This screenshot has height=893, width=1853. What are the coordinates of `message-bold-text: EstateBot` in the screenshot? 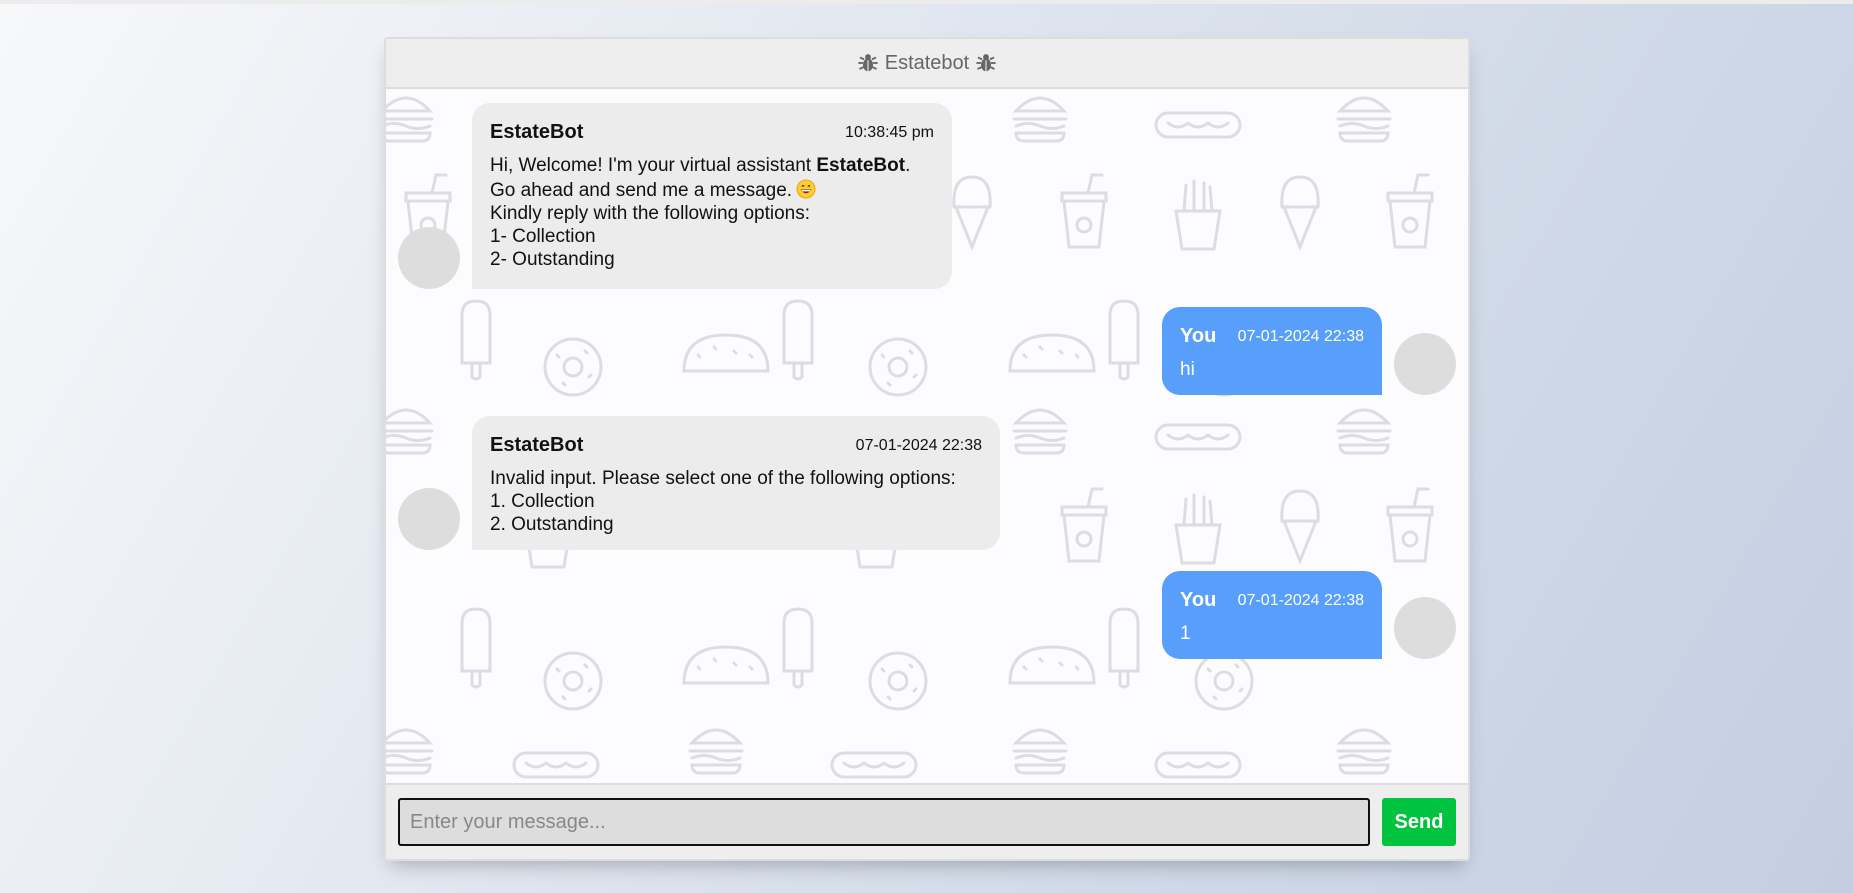 It's located at (861, 165).